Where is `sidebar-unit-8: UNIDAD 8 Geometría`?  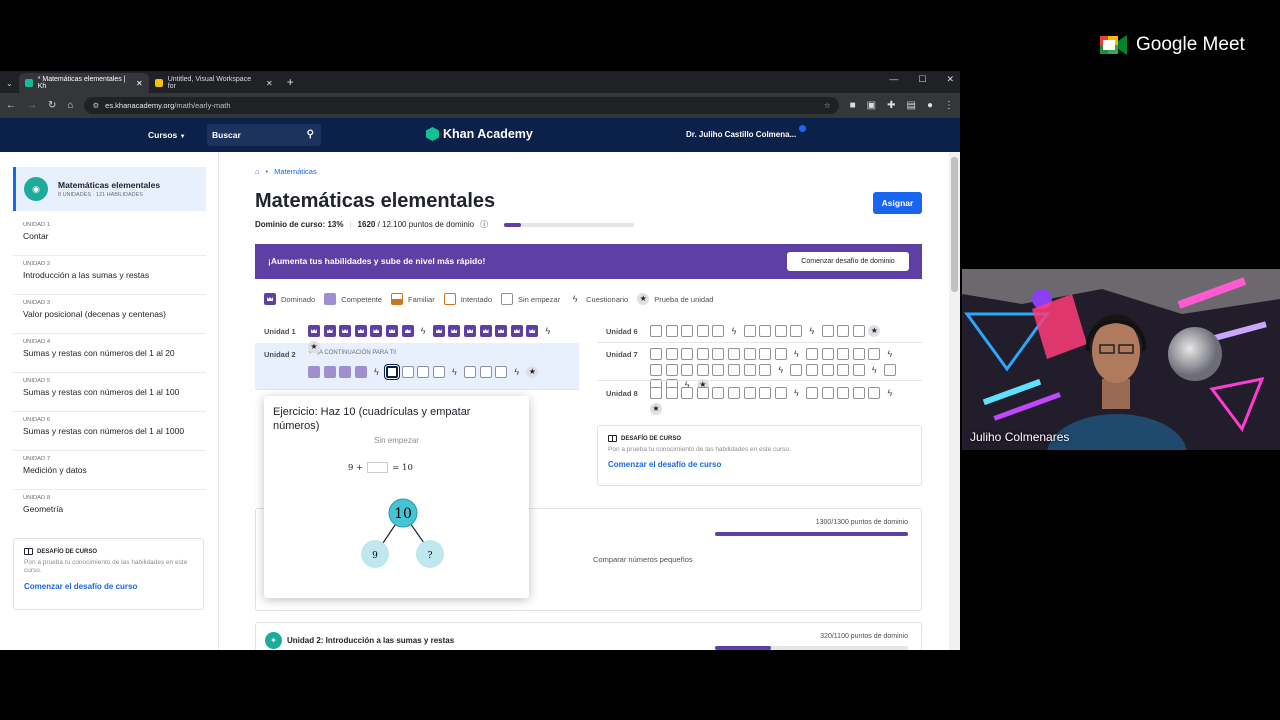 sidebar-unit-8: UNIDAD 8 Geometría is located at coordinates (109, 509).